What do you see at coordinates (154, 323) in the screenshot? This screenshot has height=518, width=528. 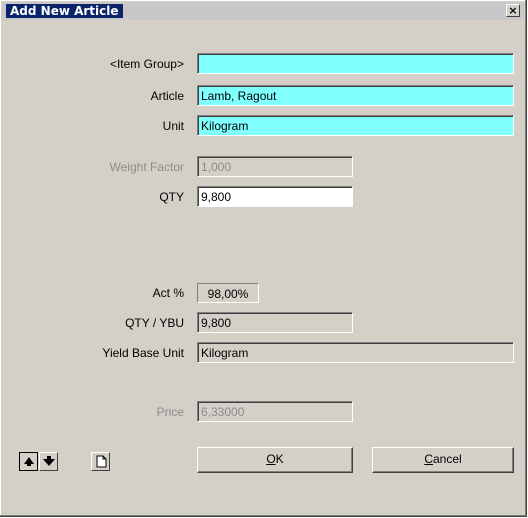 I see `qty-ybu-label: QTY / YBU` at bounding box center [154, 323].